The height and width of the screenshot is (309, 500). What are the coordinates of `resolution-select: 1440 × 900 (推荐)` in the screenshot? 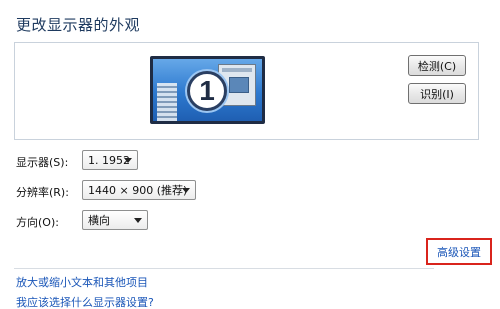 It's located at (139, 190).